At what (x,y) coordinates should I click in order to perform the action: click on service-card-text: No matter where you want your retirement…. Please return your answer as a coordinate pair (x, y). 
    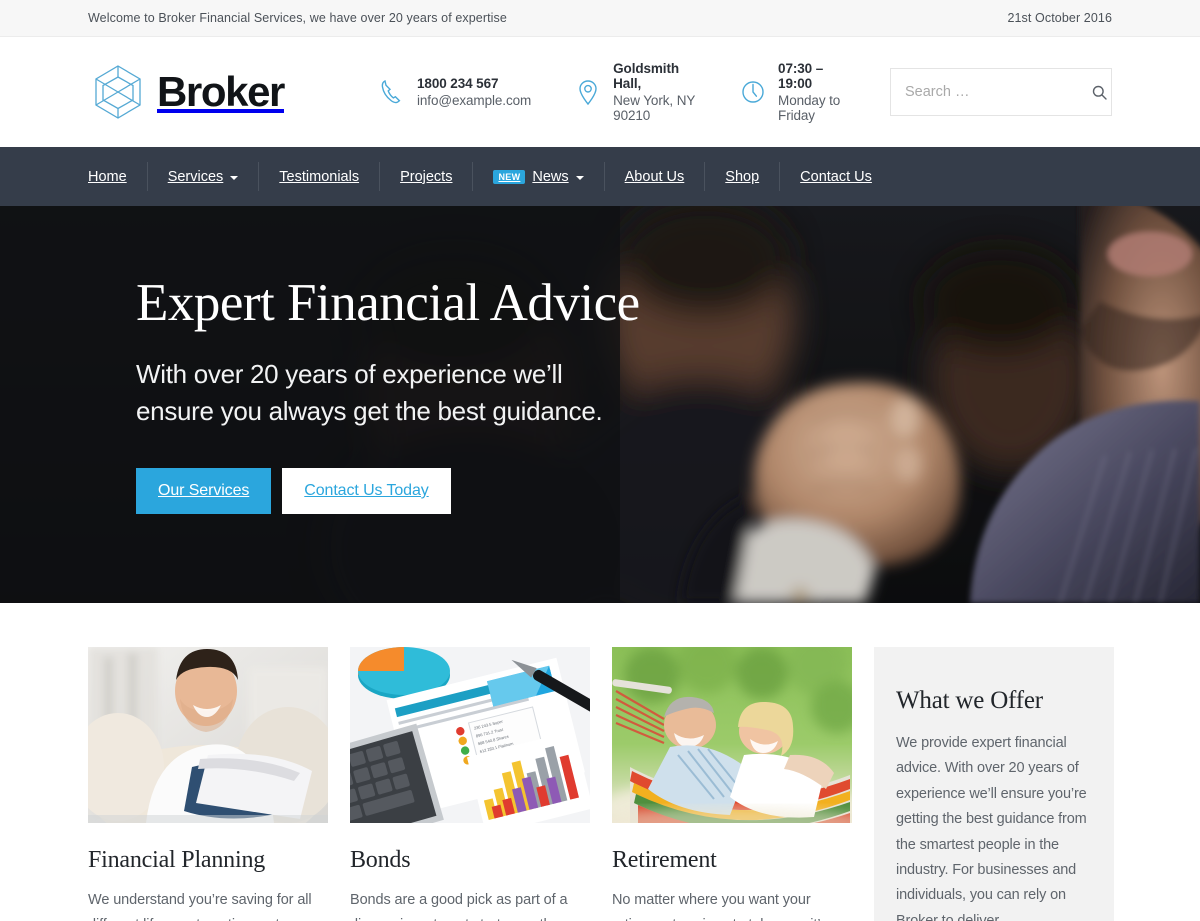
    Looking at the image, I should click on (719, 906).